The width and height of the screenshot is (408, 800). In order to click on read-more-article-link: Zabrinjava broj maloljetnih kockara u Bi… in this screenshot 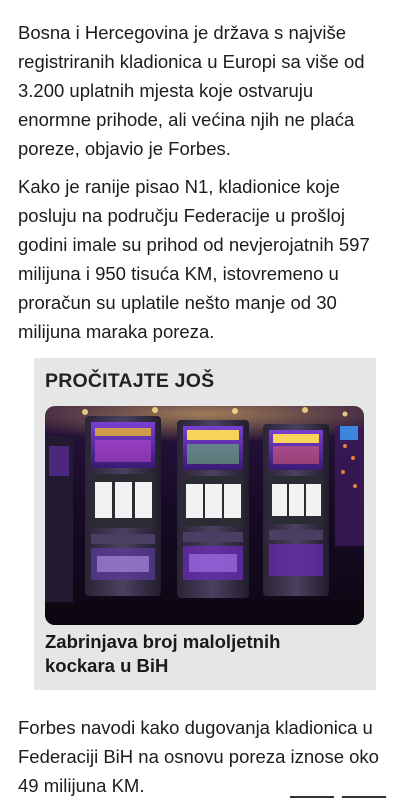, I will do `click(200, 654)`.